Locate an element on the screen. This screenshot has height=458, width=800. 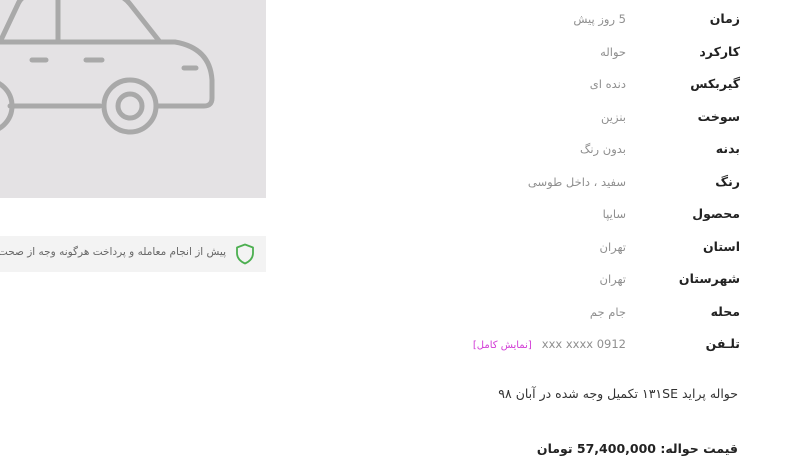
show-full-phone-link: [نمایش کامل] is located at coordinates (502, 345).